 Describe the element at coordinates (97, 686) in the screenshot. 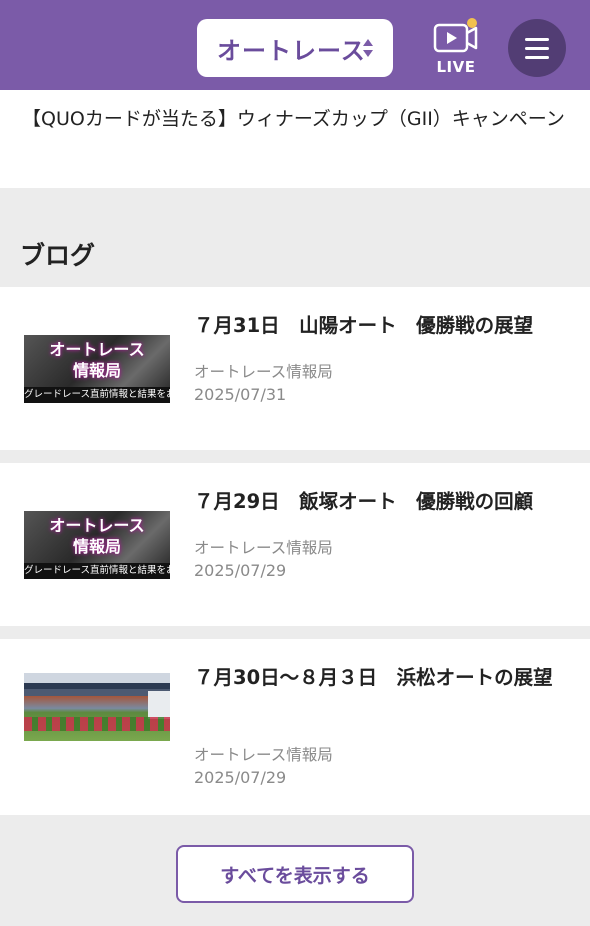

I see `grandstand-roof` at that location.